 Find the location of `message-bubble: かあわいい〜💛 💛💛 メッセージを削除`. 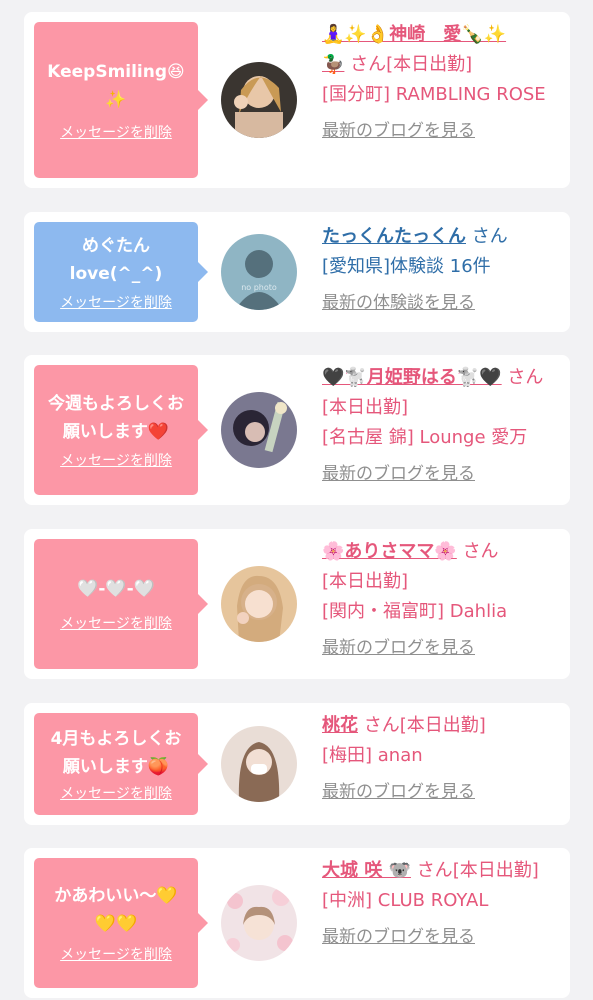

message-bubble: かあわいい〜💛 💛💛 メッセージを削除 is located at coordinates (121, 923).